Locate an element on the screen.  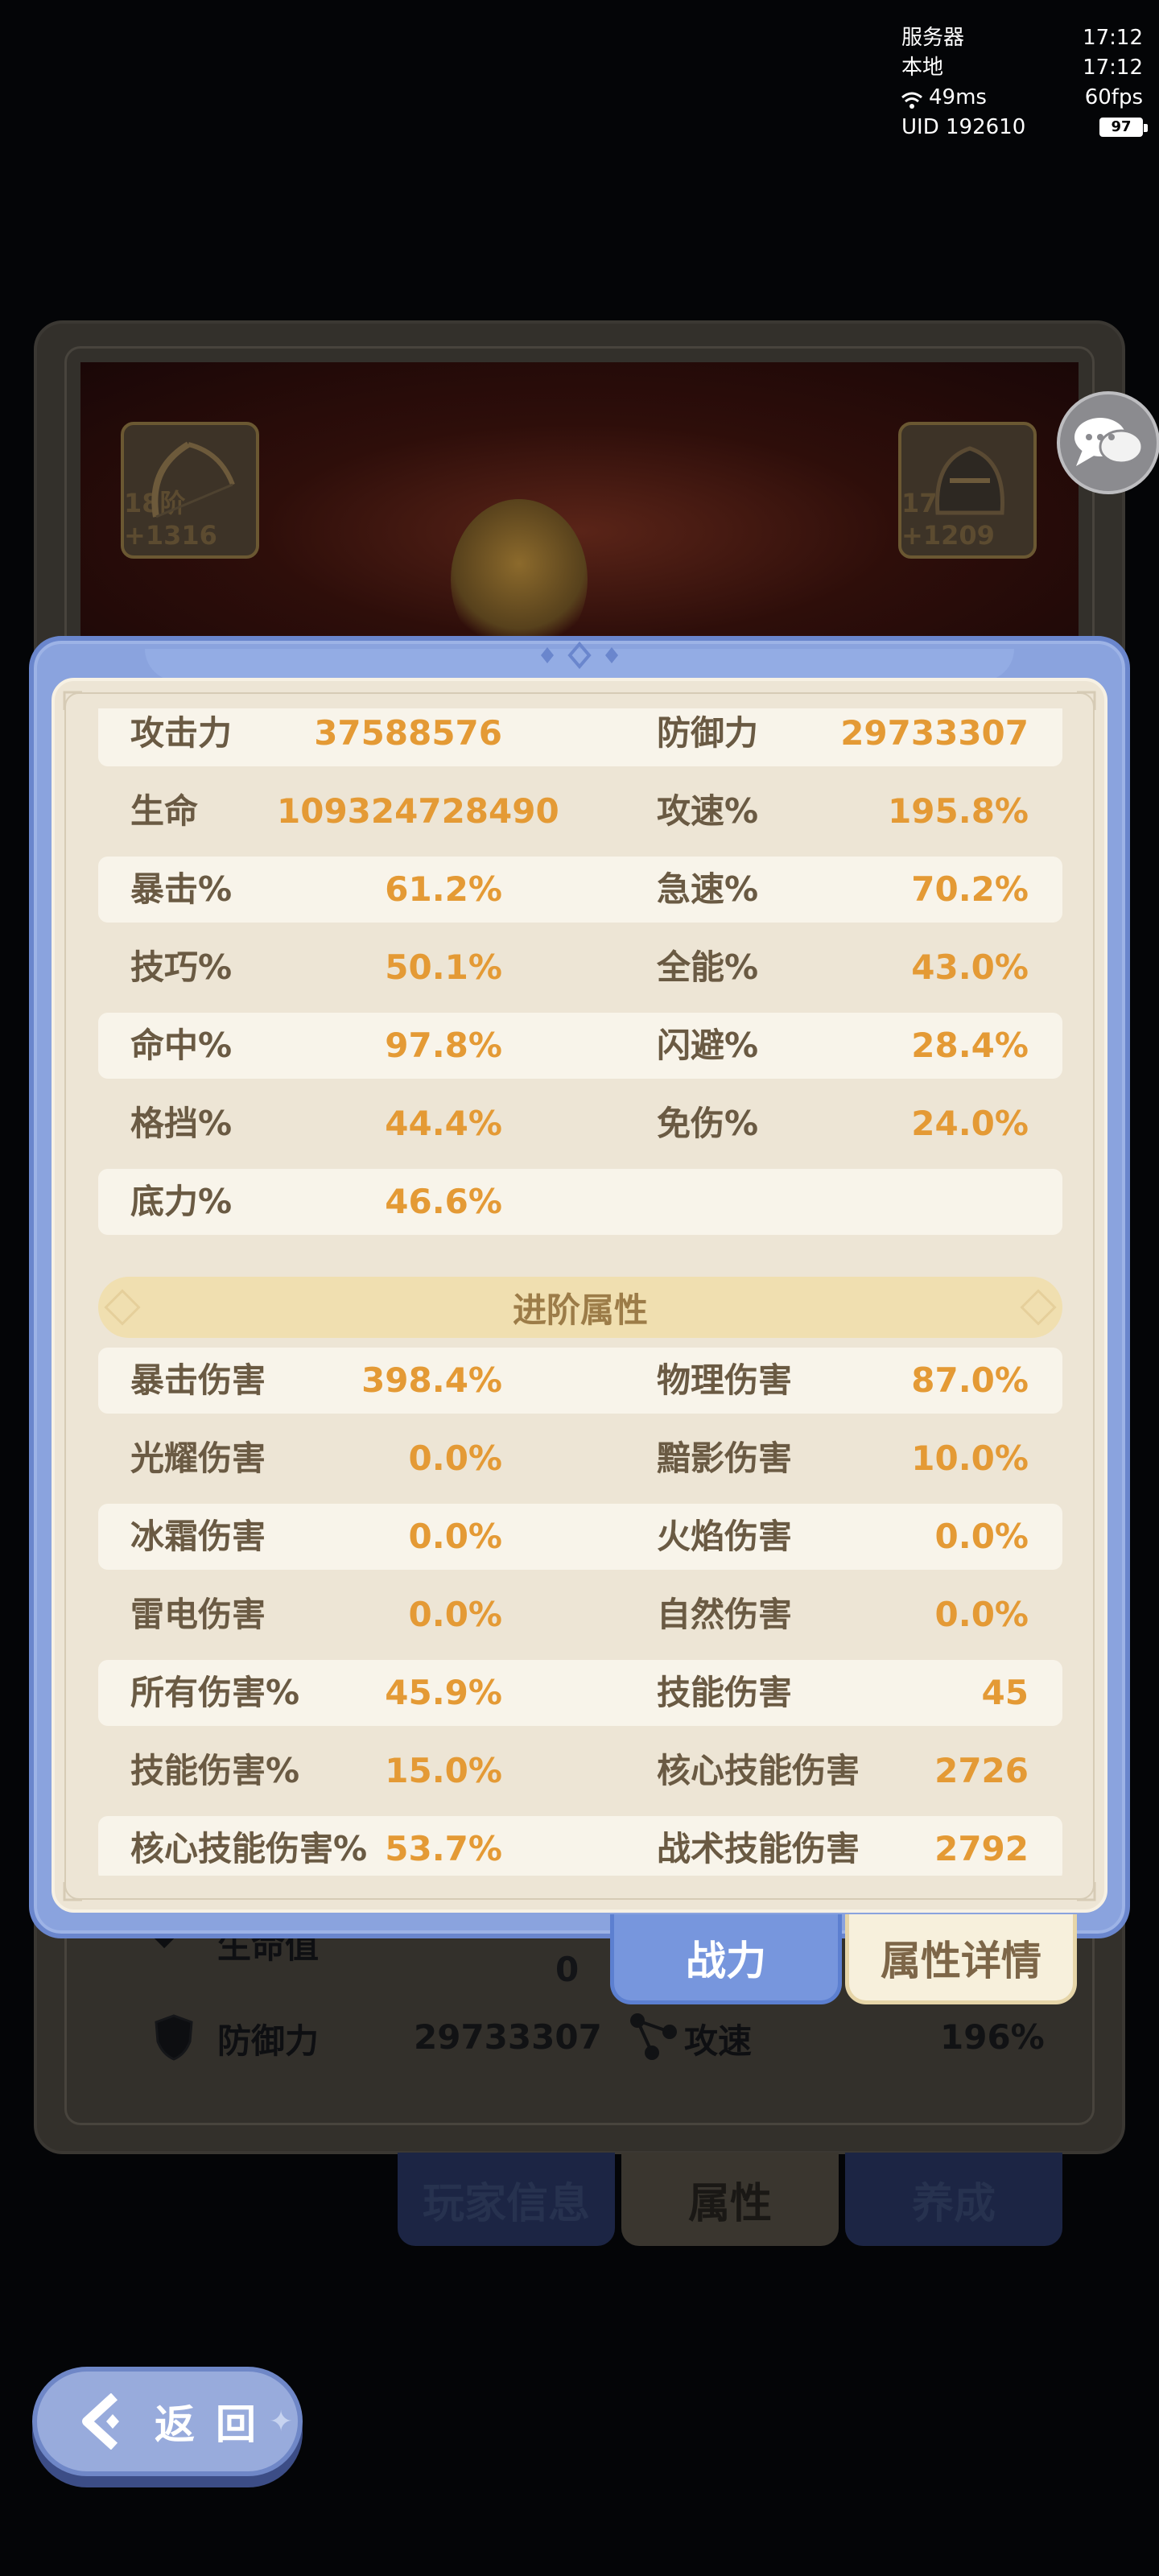
attribute-label: 格挡% is located at coordinates (181, 1123).